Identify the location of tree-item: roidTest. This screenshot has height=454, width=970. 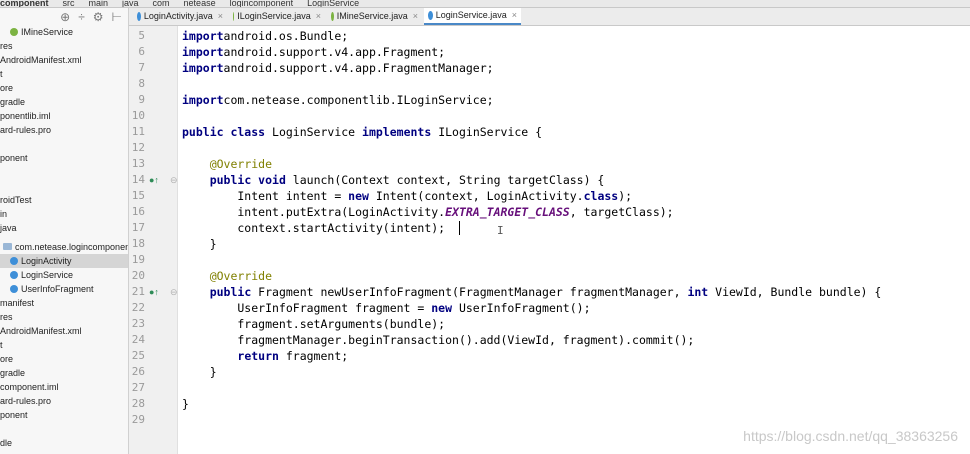
(64, 200).